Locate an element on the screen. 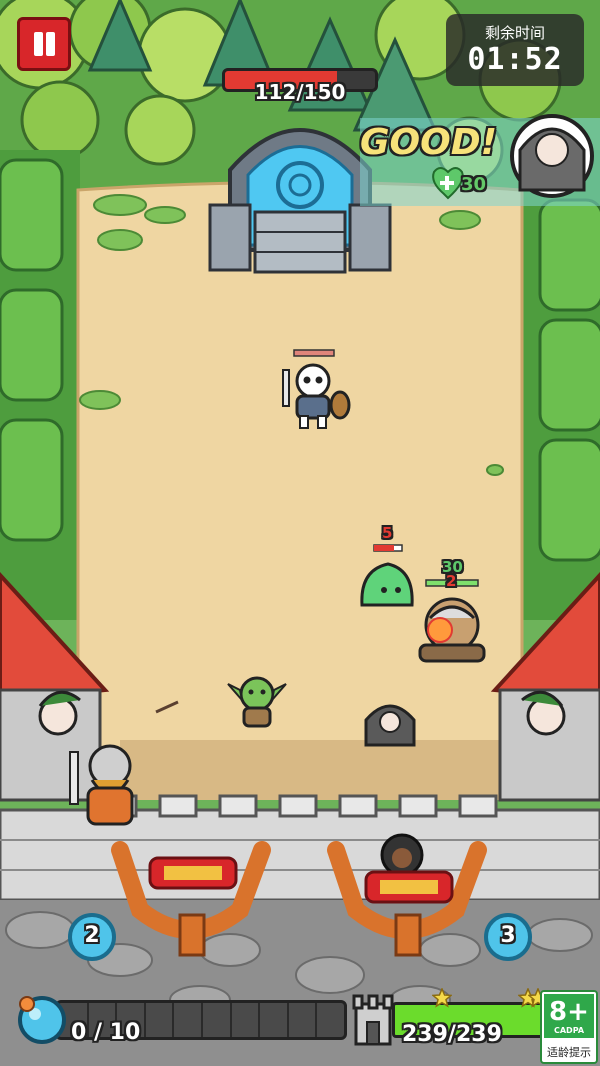 Image resolution: width=600 pixels, height=1066 pixels. hedge-right is located at coordinates (569, 380).